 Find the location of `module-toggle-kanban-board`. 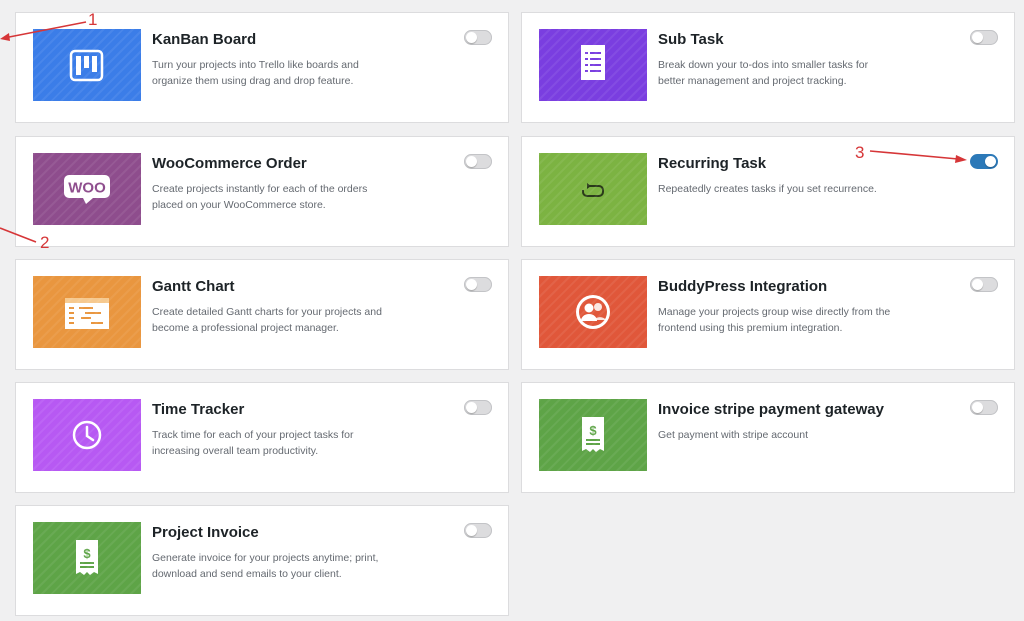

module-toggle-kanban-board is located at coordinates (478, 37).